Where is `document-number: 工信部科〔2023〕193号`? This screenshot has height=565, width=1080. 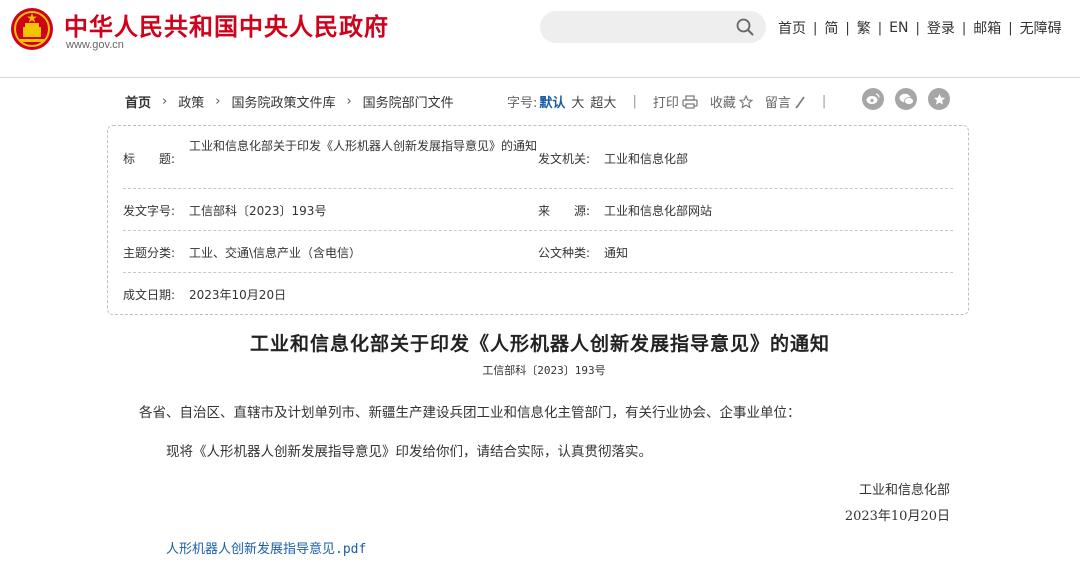
document-number: 工信部科〔2023〕193号 is located at coordinates (544, 370).